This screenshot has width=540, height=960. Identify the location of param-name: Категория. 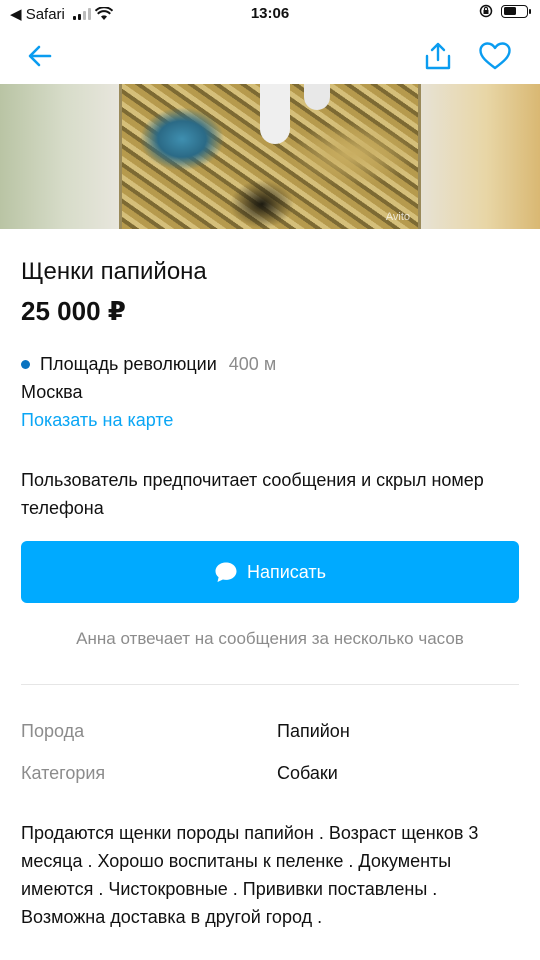
(63, 773).